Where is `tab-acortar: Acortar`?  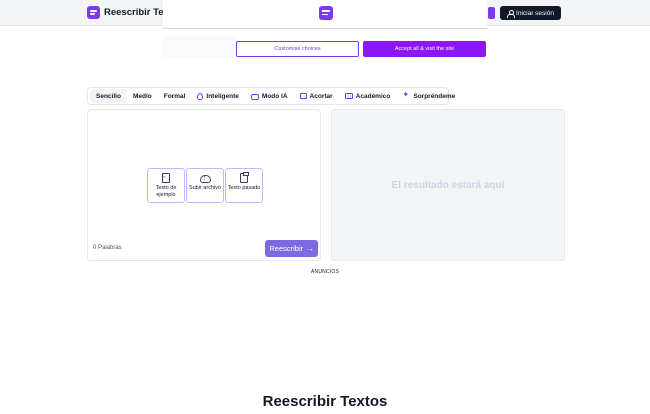 tab-acortar: Acortar is located at coordinates (316, 96).